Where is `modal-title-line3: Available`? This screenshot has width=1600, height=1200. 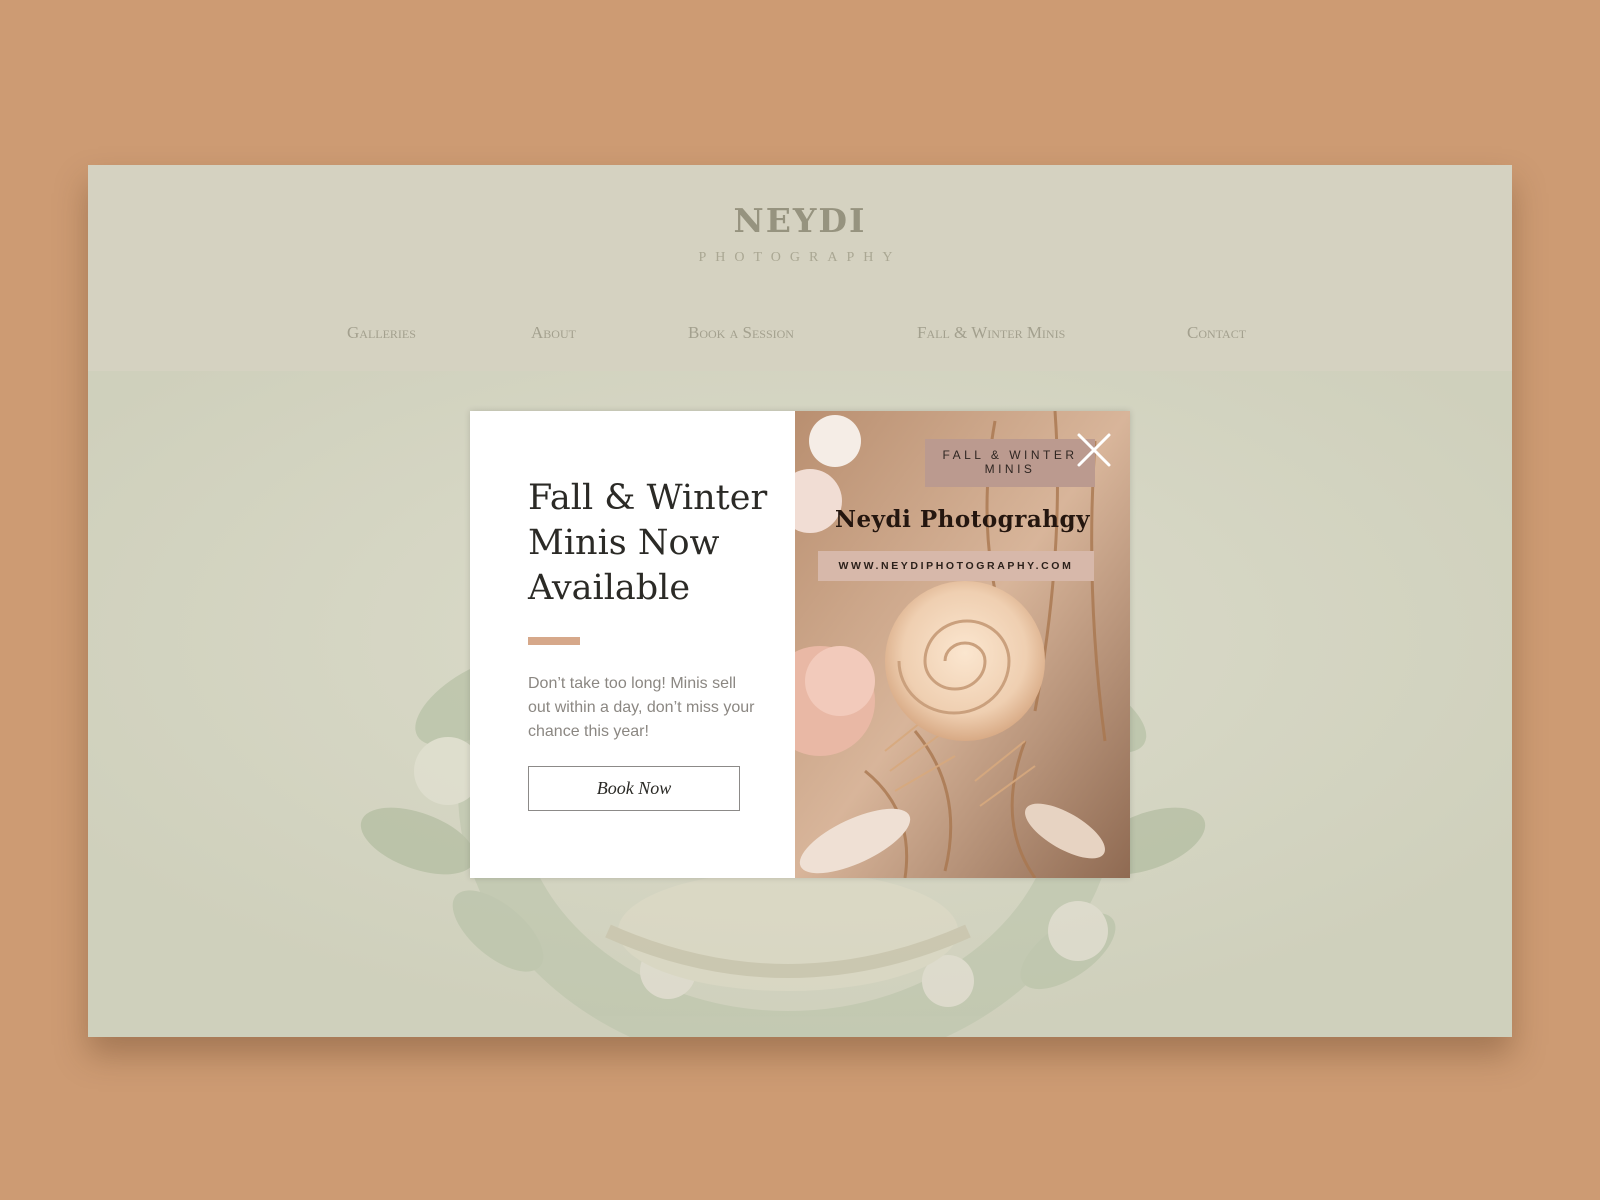 modal-title-line3: Available is located at coordinates (609, 588).